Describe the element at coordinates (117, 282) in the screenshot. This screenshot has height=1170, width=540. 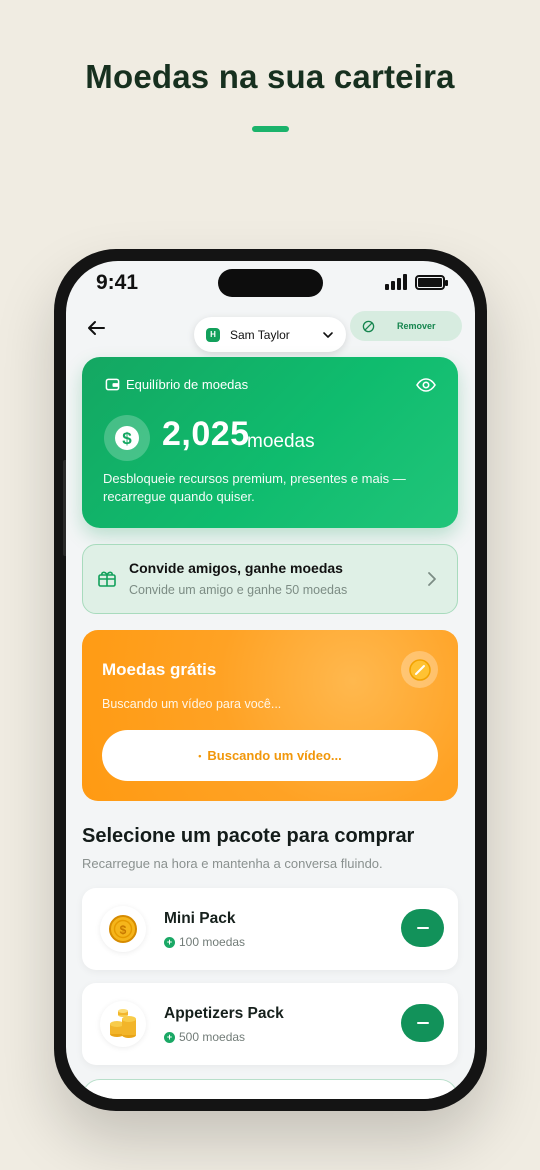
I see `status-time: 9:41` at that location.